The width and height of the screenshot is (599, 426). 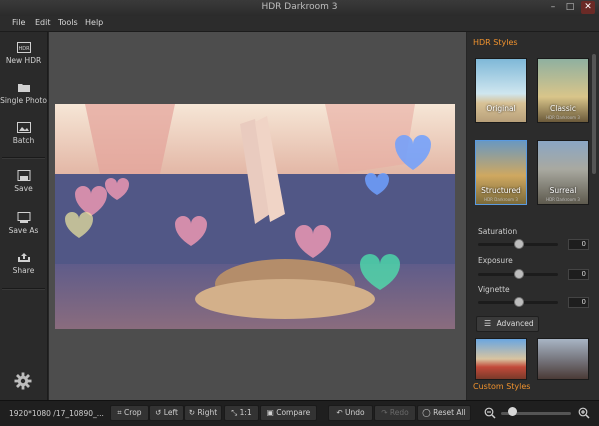 What do you see at coordinates (23, 263) in the screenshot?
I see `share-button: Share` at bounding box center [23, 263].